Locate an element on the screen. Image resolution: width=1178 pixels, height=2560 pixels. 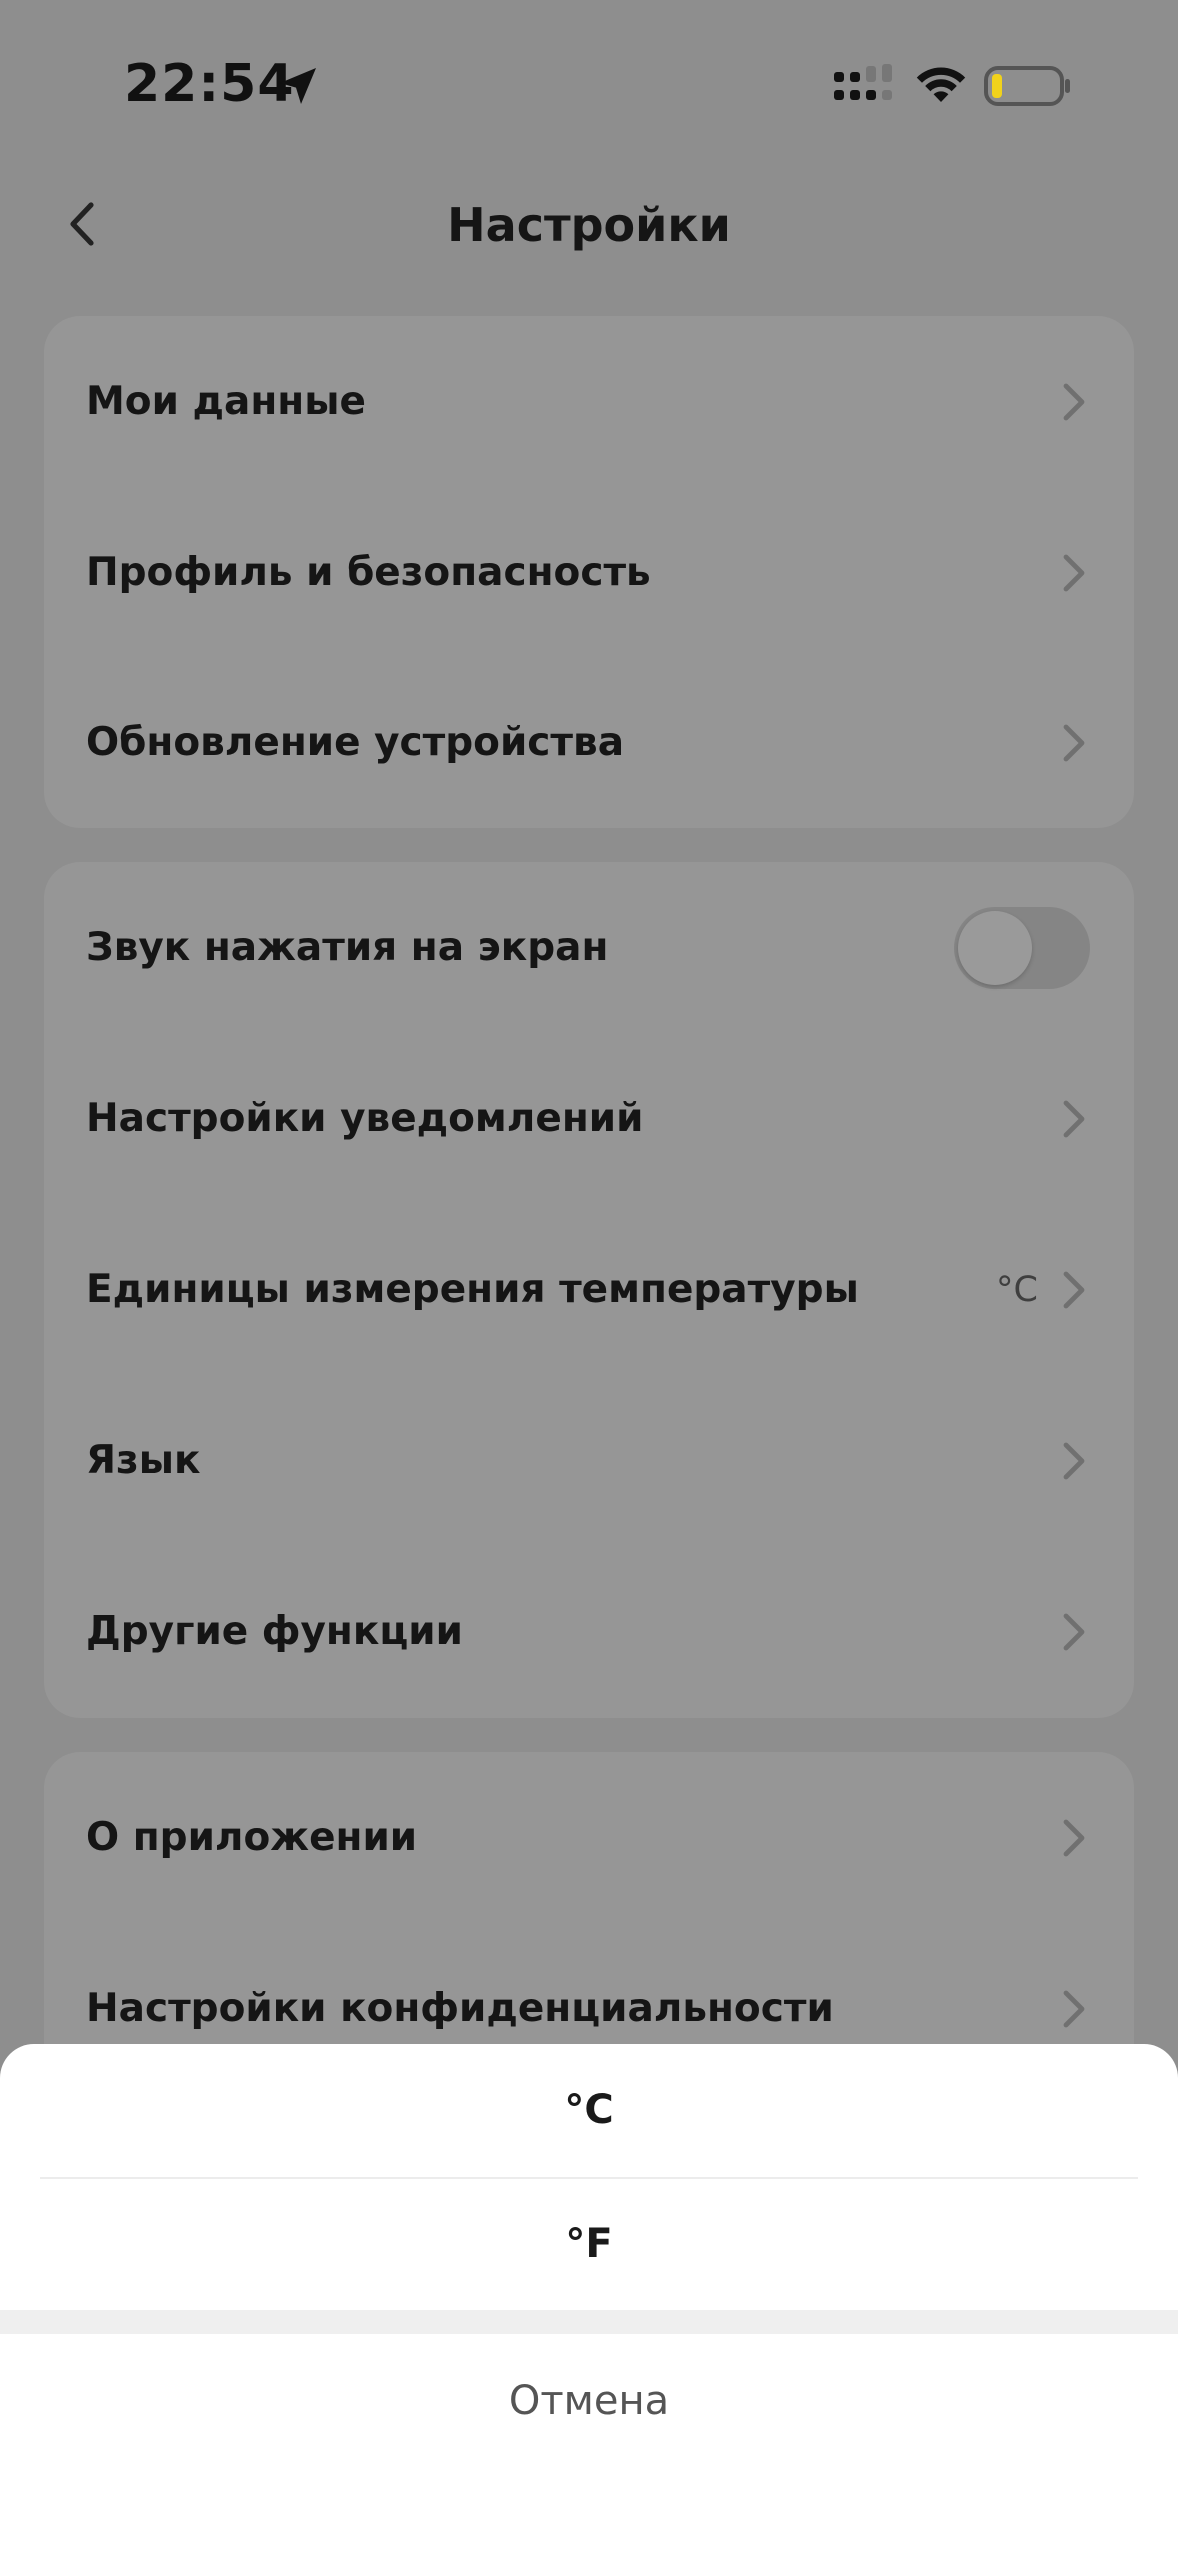
row-language: Язык is located at coordinates (589, 1460).